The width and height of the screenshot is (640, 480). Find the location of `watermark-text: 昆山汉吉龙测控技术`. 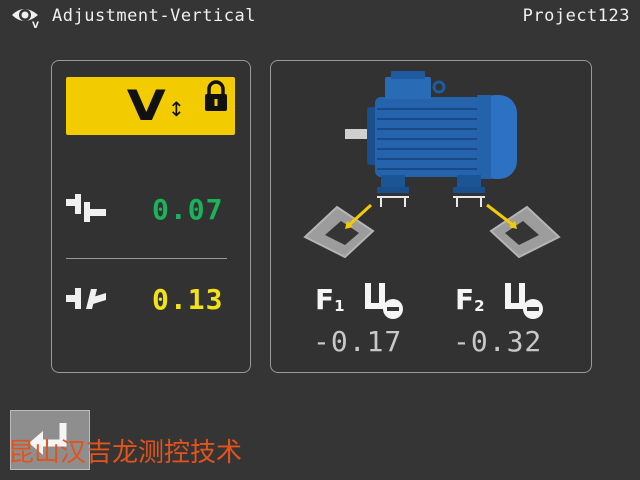

watermark-text: 昆山汉吉龙测控技术 is located at coordinates (125, 453).